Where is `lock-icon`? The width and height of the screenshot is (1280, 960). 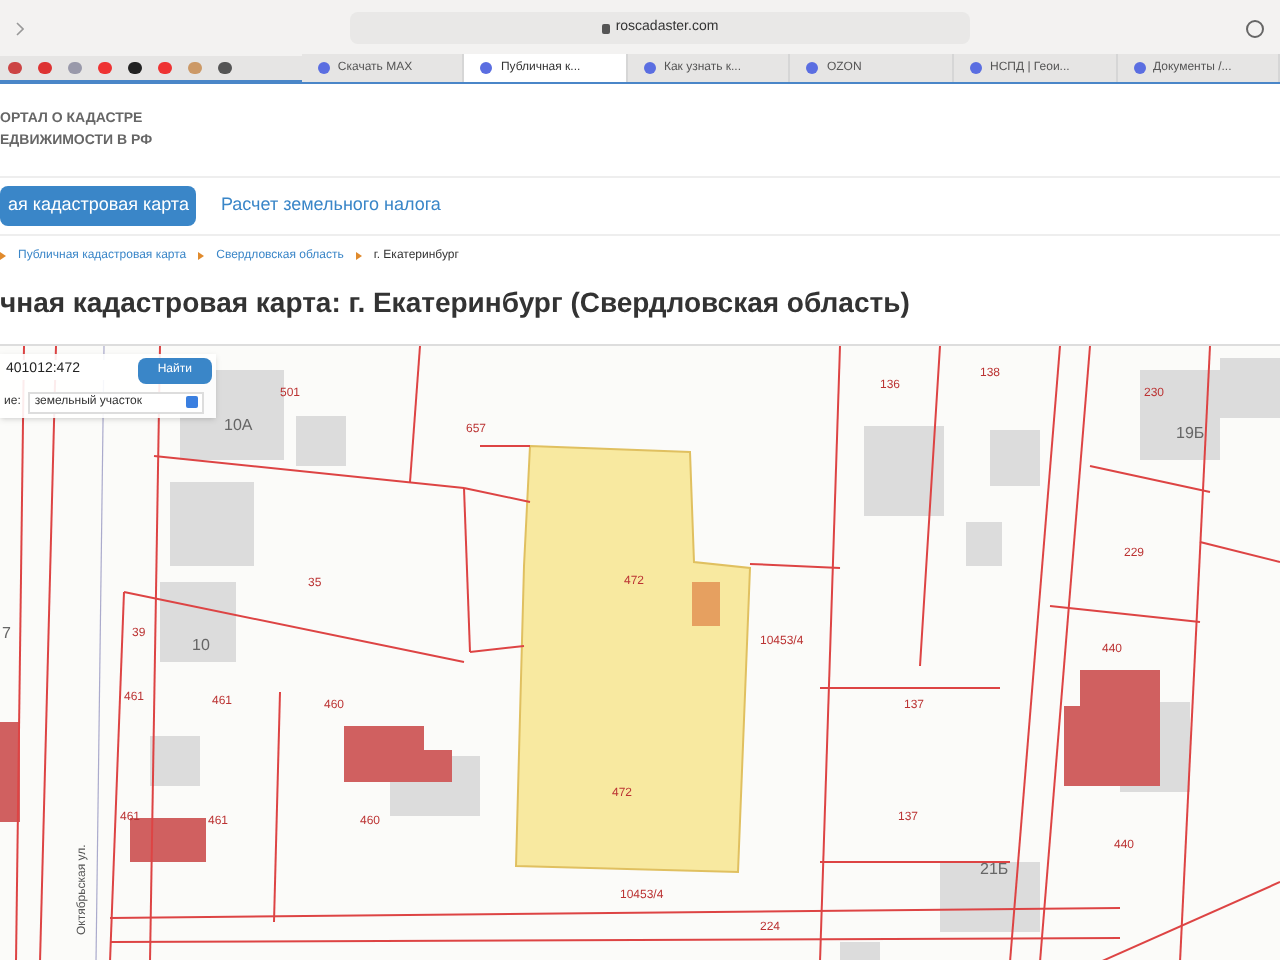 lock-icon is located at coordinates (605, 28).